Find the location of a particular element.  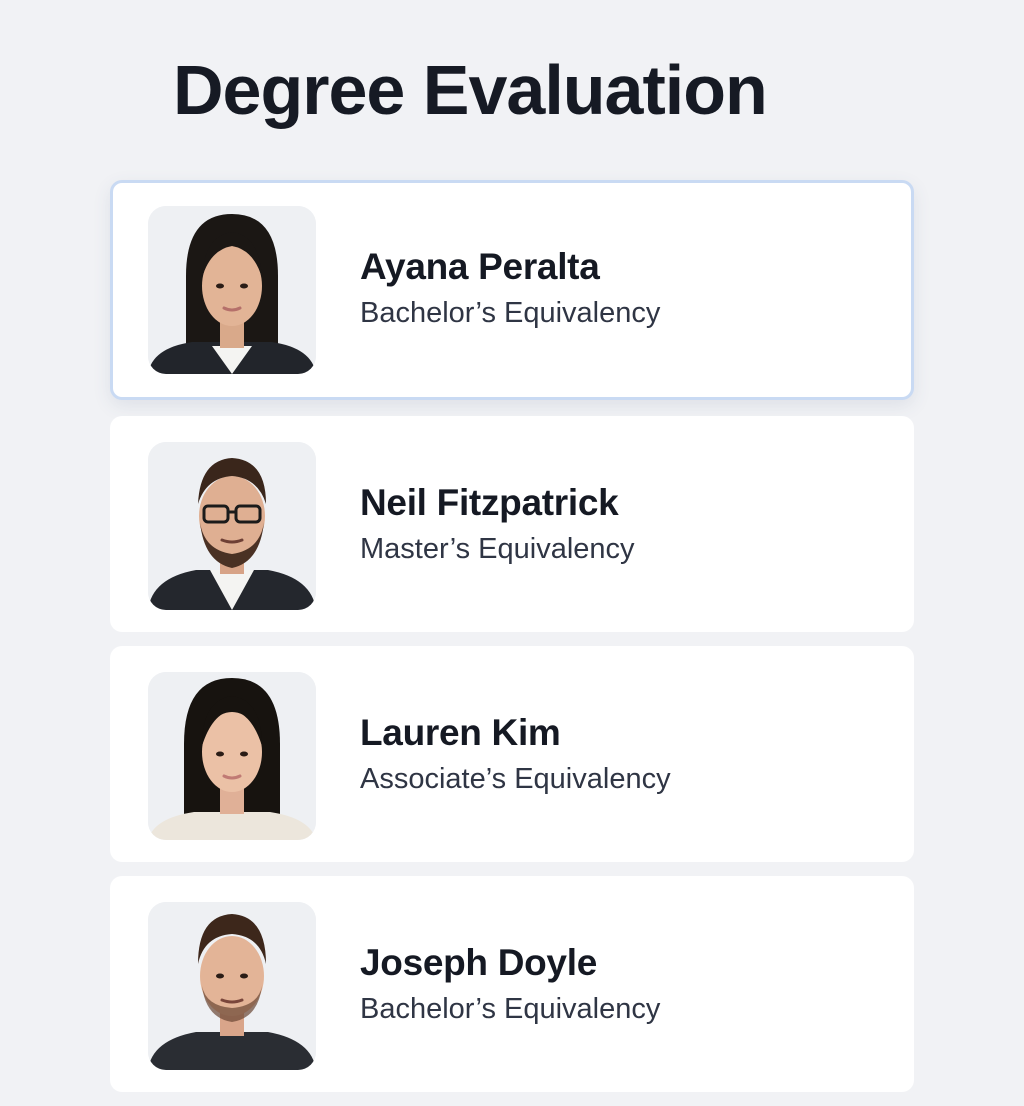

candidate-name: Lauren Kim is located at coordinates (460, 732).